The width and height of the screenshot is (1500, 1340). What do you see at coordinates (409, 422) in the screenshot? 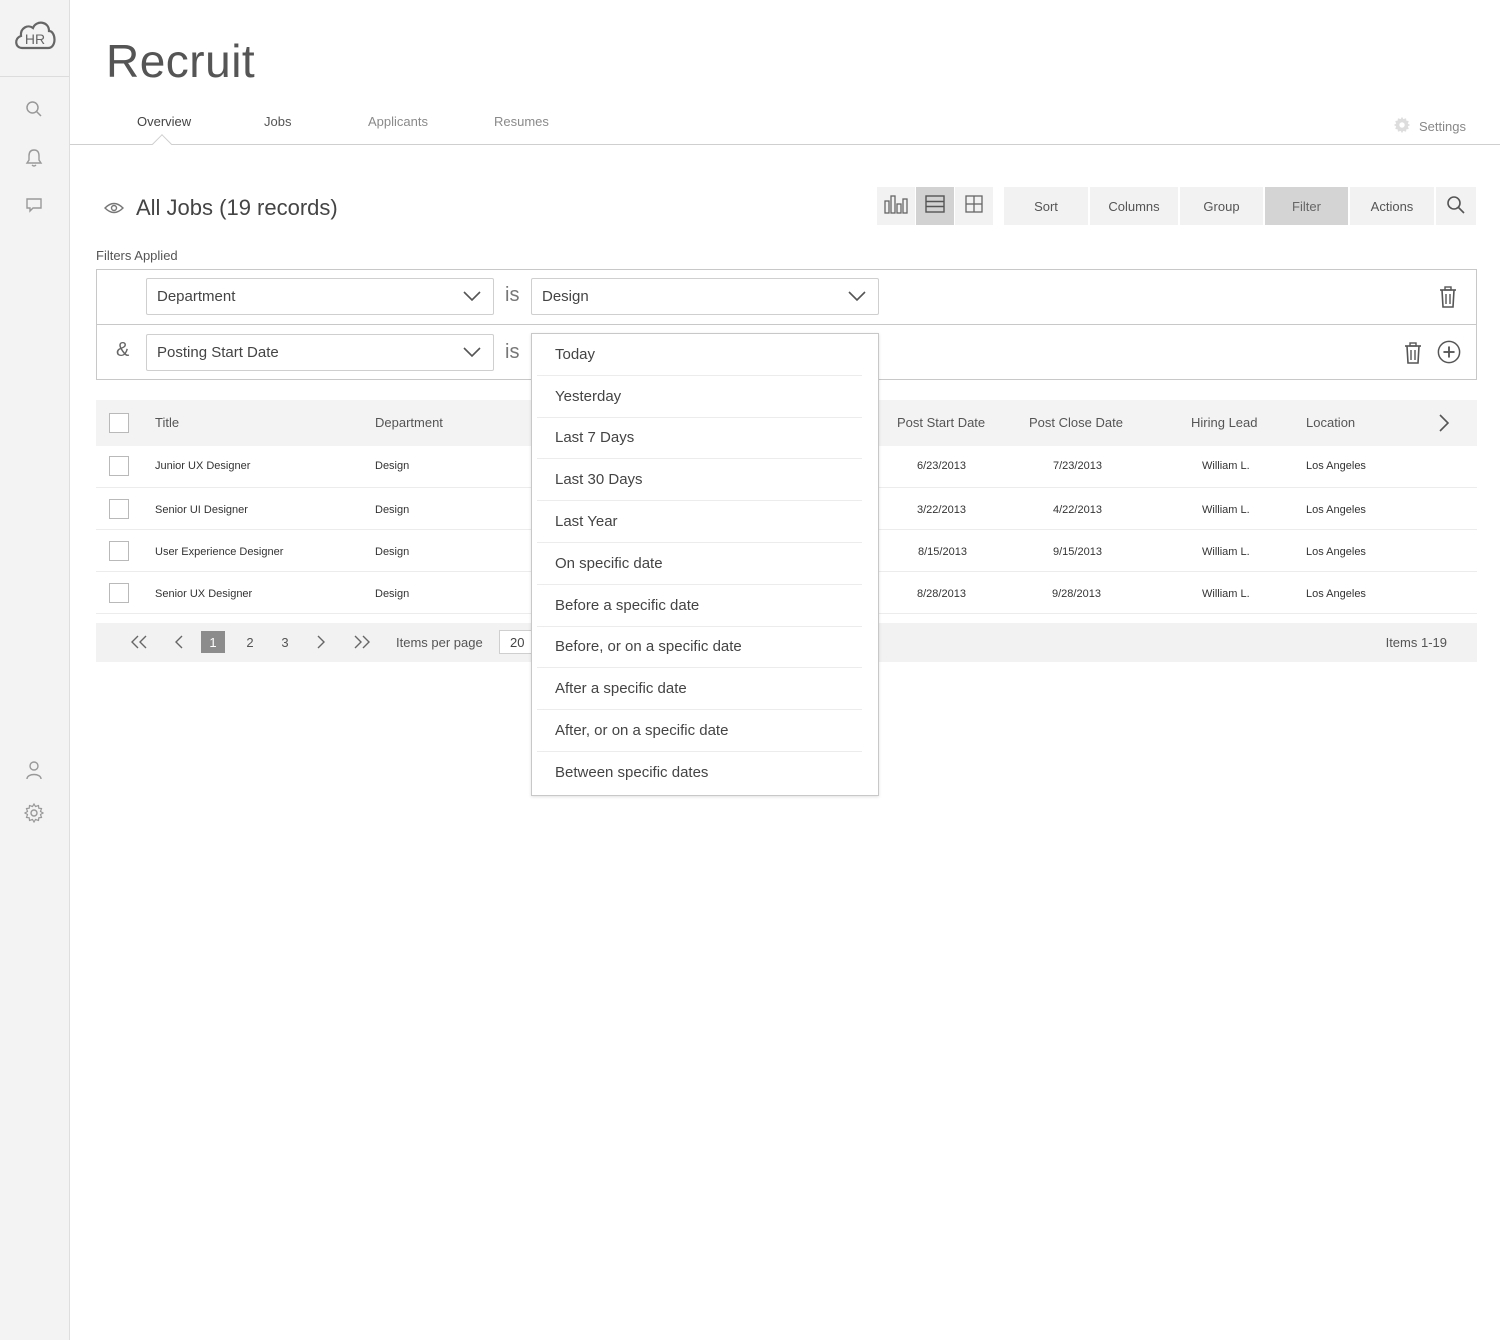
I see `column-header-department: Department` at bounding box center [409, 422].